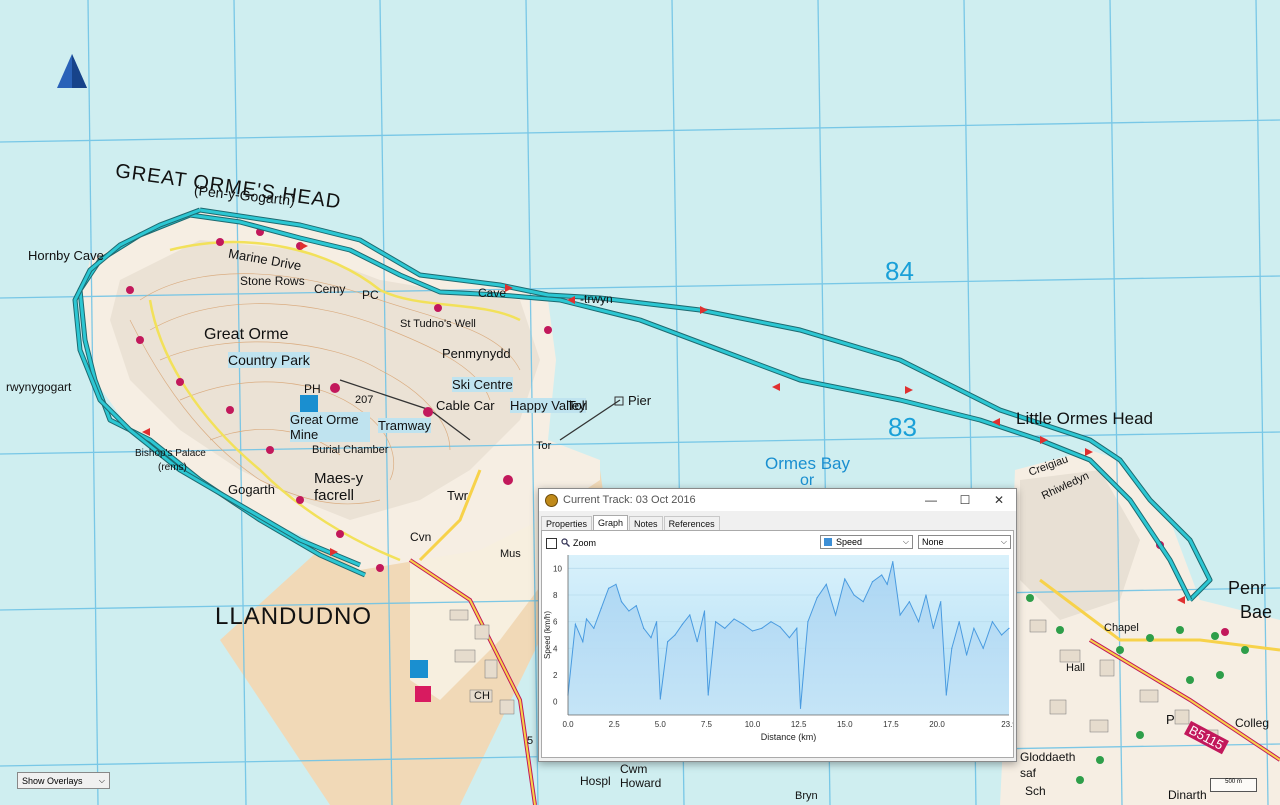  Describe the element at coordinates (63, 780) in the screenshot. I see `show-overlays-select: Show Overlays ⌵` at that location.